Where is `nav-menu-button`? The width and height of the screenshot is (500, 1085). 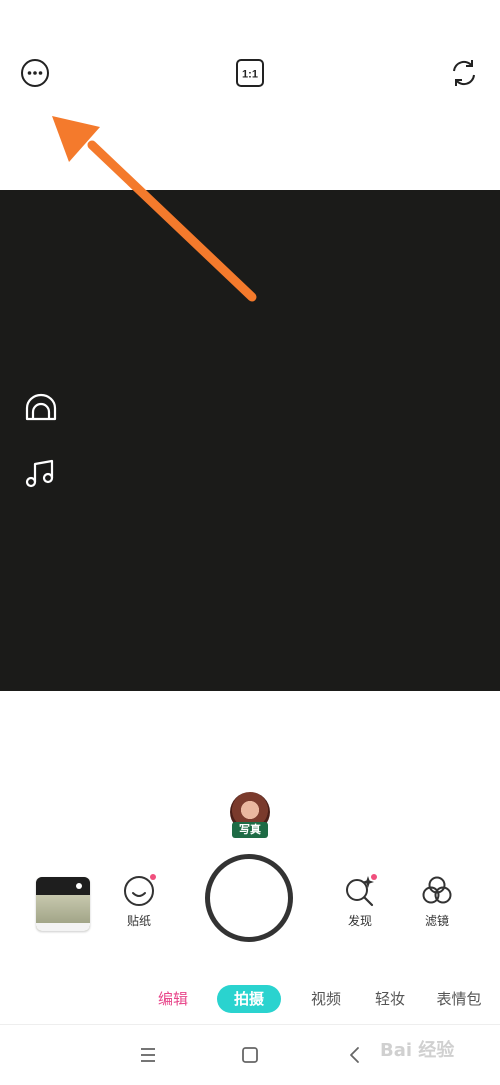 nav-menu-button is located at coordinates (148, 1055).